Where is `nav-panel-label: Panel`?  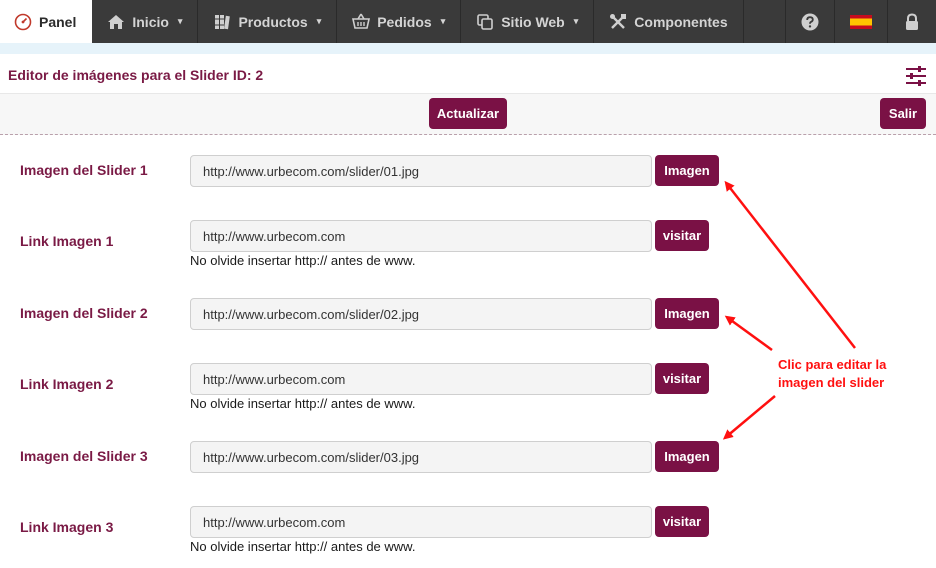
nav-panel-label: Panel is located at coordinates (58, 21).